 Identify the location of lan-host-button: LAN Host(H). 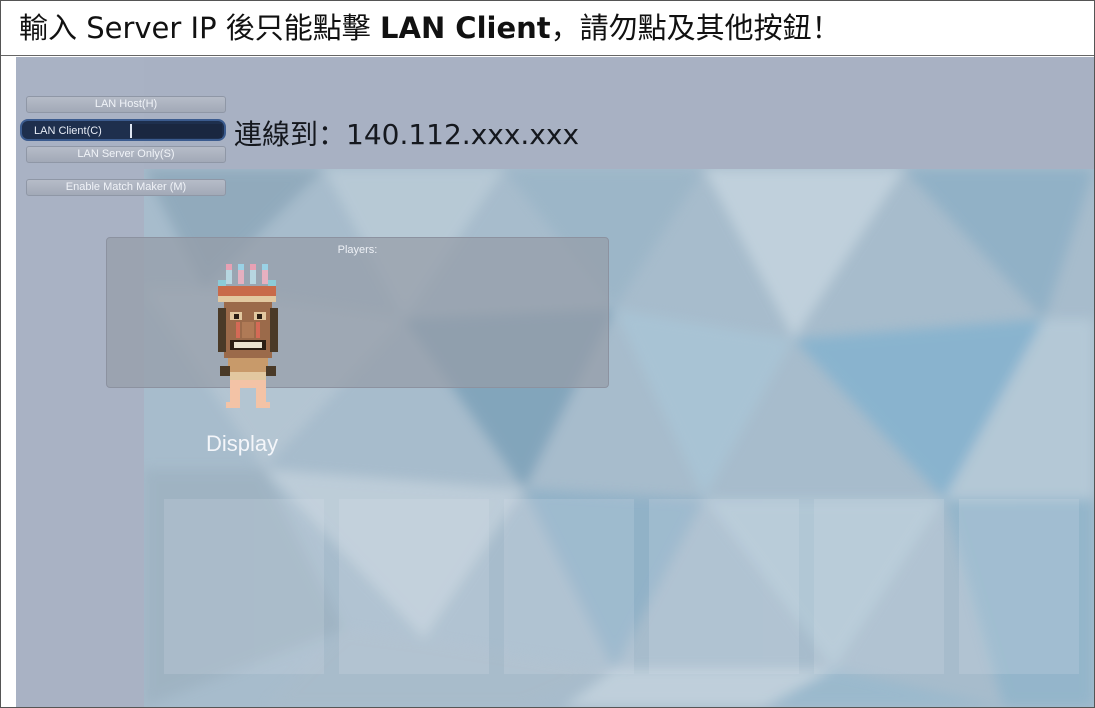
(126, 104).